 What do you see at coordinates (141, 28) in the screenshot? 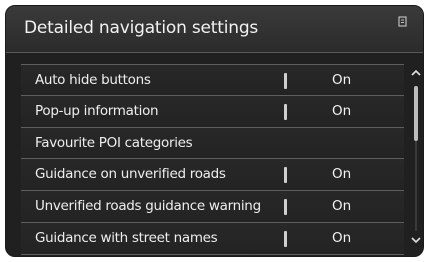
I see `page-title: Detailed navigation settings` at bounding box center [141, 28].